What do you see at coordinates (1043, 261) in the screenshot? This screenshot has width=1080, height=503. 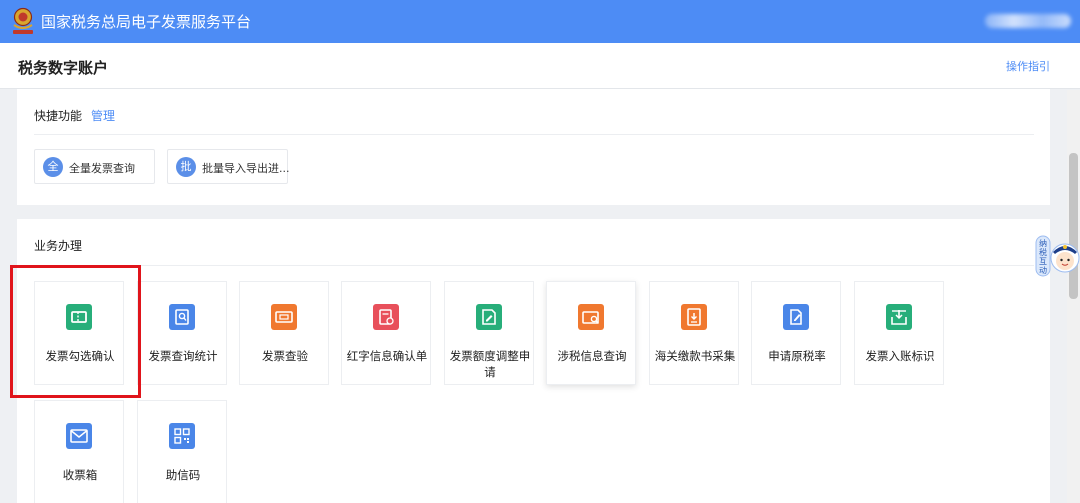 I see `assistant-char: 互` at bounding box center [1043, 261].